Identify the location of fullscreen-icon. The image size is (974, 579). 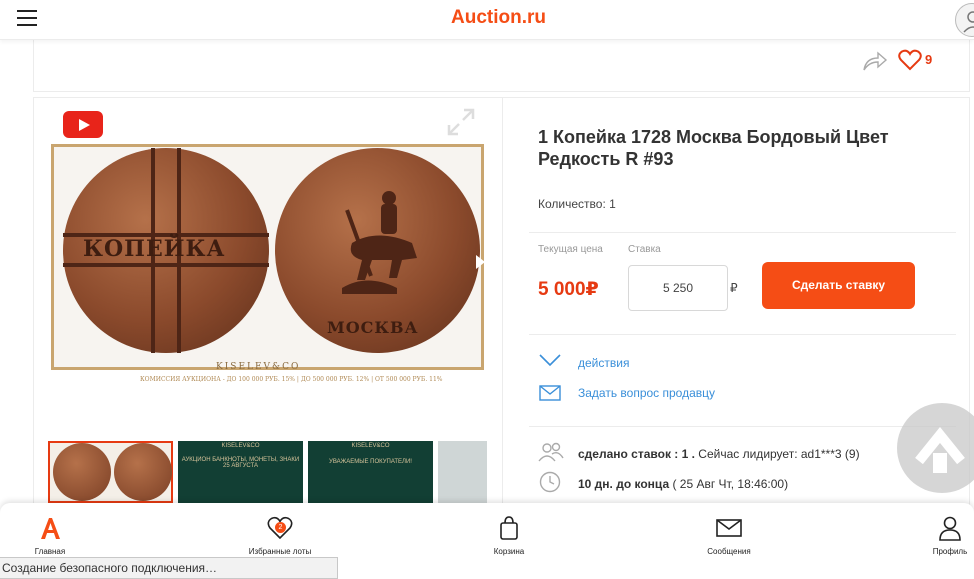
(461, 124).